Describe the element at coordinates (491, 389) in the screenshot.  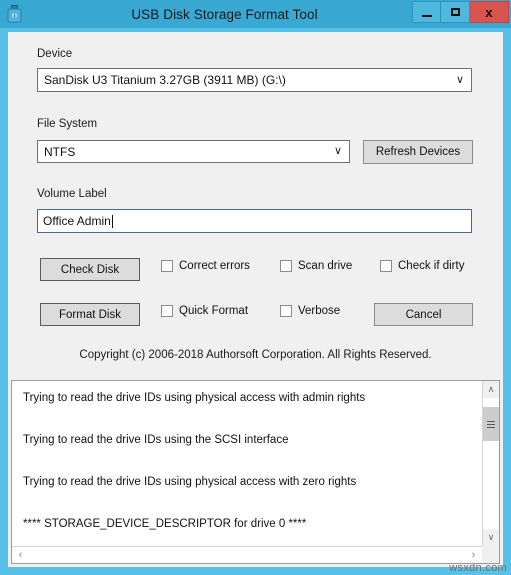
I see `scroll-up-icon: ∧` at that location.